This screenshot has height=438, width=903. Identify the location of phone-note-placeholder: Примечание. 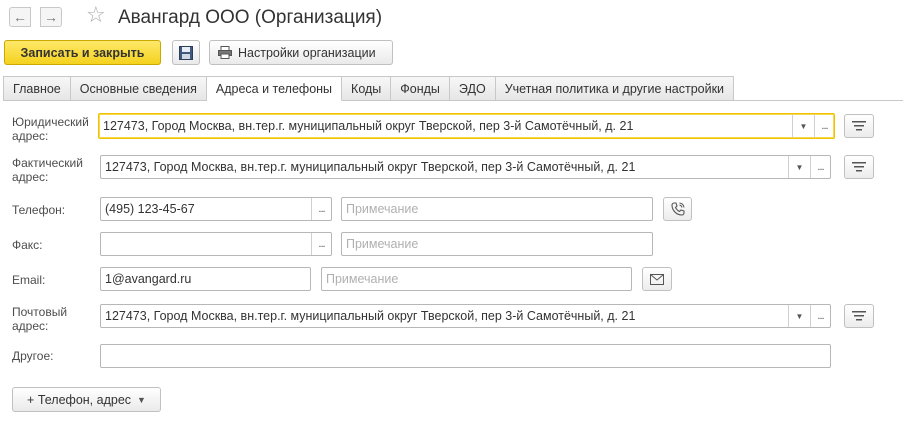
(382, 209).